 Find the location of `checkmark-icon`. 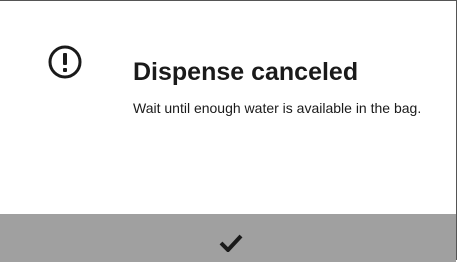

checkmark-icon is located at coordinates (231, 243).